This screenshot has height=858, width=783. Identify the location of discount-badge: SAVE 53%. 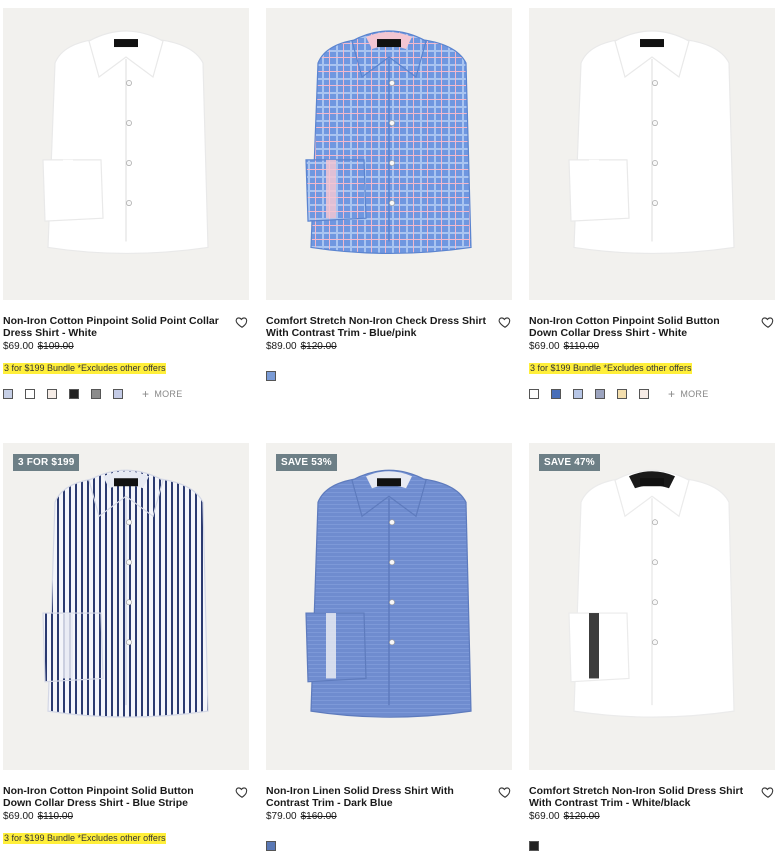
(306, 462).